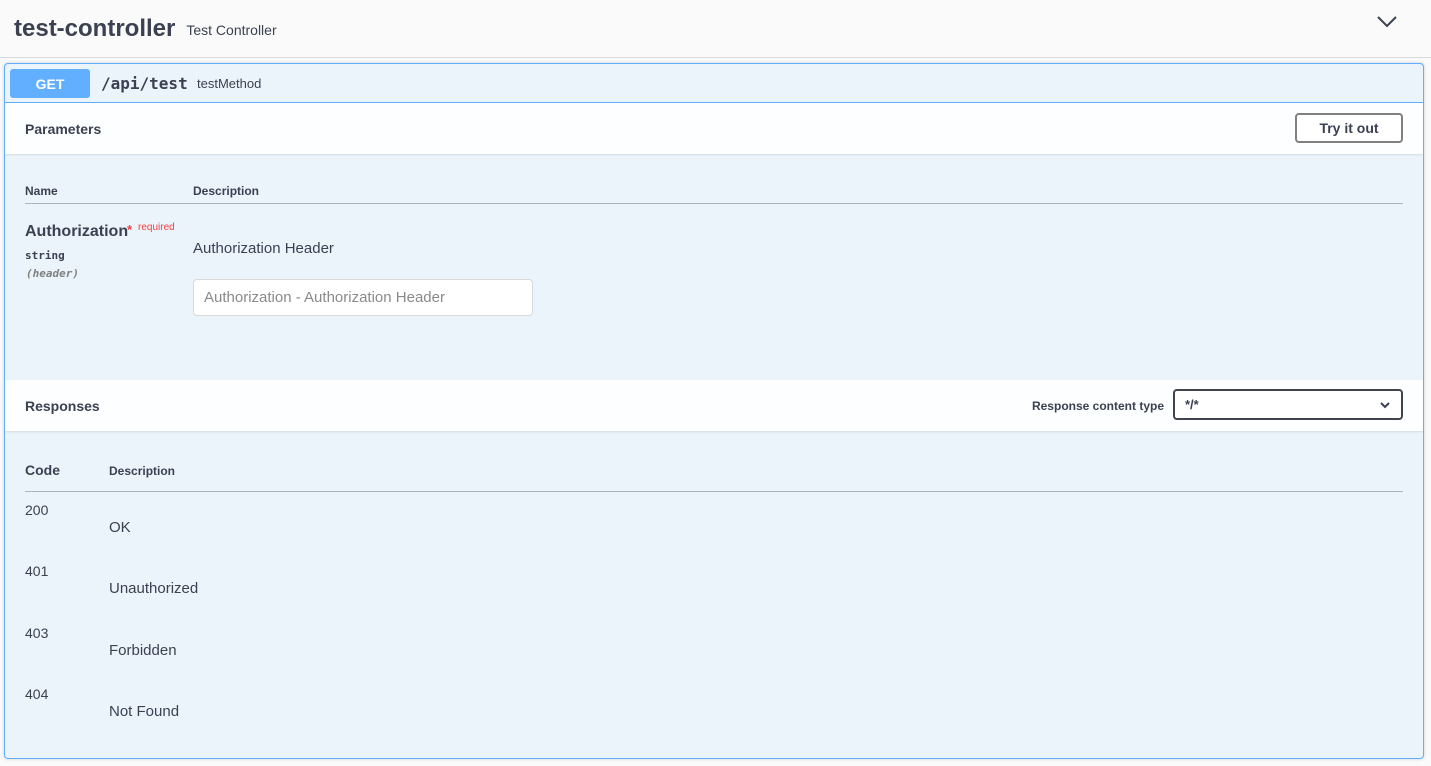 The height and width of the screenshot is (766, 1431). What do you see at coordinates (231, 30) in the screenshot?
I see `tag-description: Test Controller` at bounding box center [231, 30].